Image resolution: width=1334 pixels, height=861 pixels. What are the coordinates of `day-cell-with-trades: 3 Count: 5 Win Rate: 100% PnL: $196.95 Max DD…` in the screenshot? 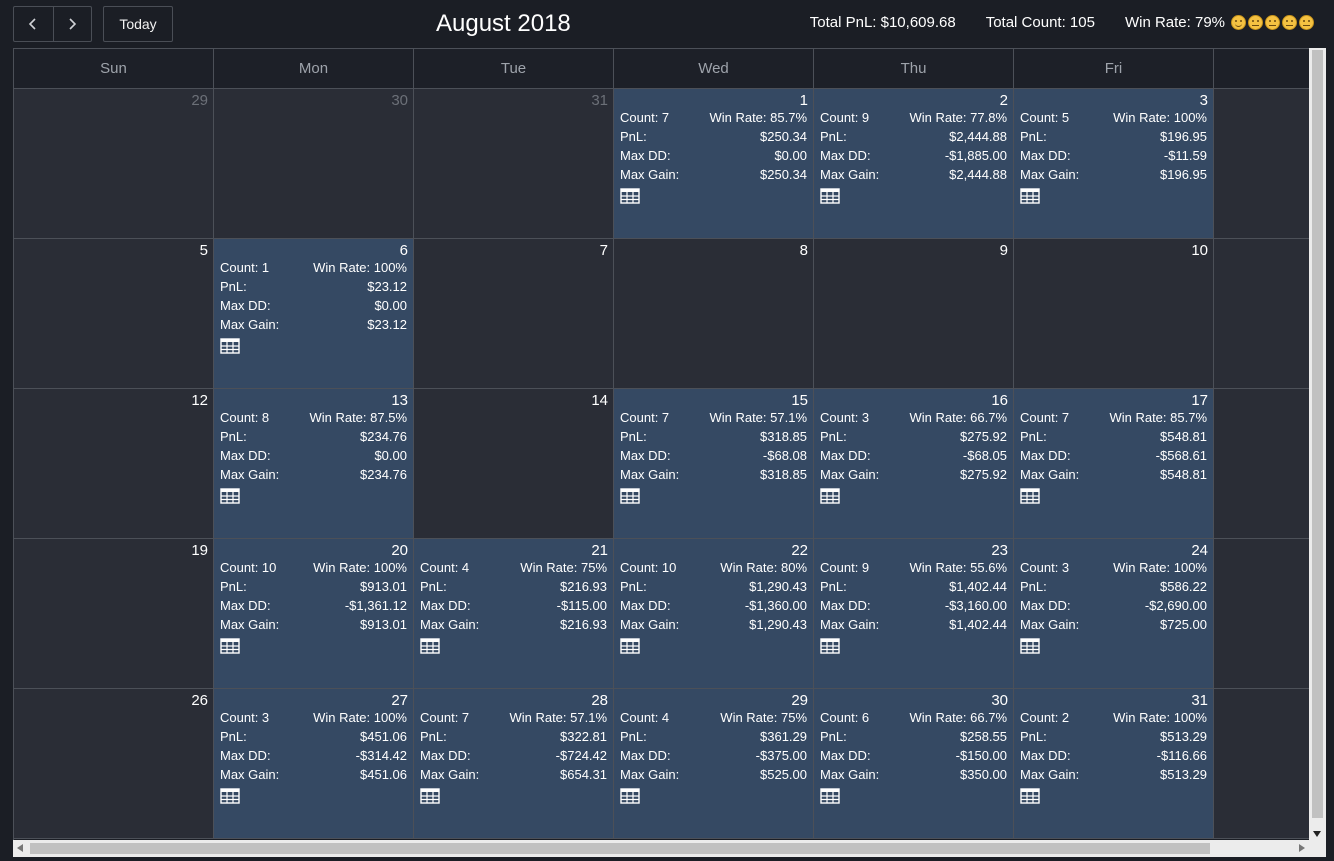 It's located at (1114, 164).